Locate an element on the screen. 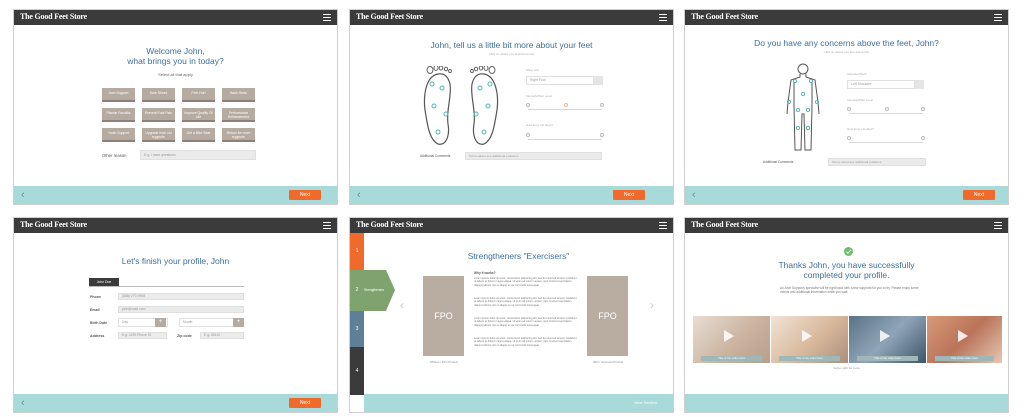  area-select: Left Shoulder is located at coordinates (881, 84).